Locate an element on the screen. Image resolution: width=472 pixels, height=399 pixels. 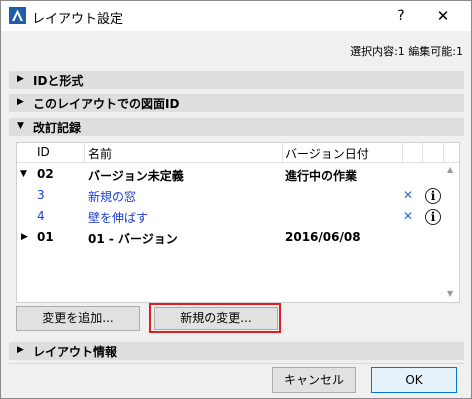
section-drawing-id: ▶ このレイアウトでの図面ID is located at coordinates (236, 103).